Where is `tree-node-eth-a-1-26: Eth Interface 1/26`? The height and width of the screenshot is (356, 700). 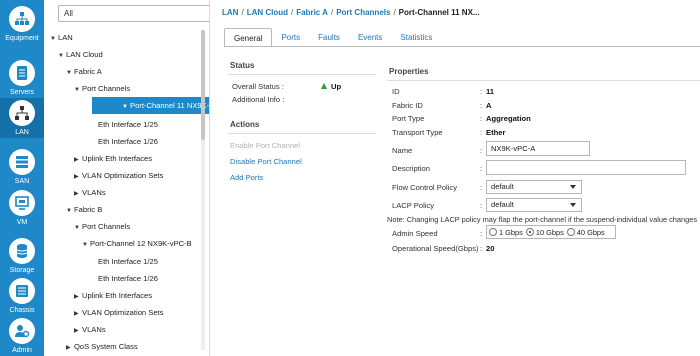 tree-node-eth-a-1-26: Eth Interface 1/26 is located at coordinates (128, 141).